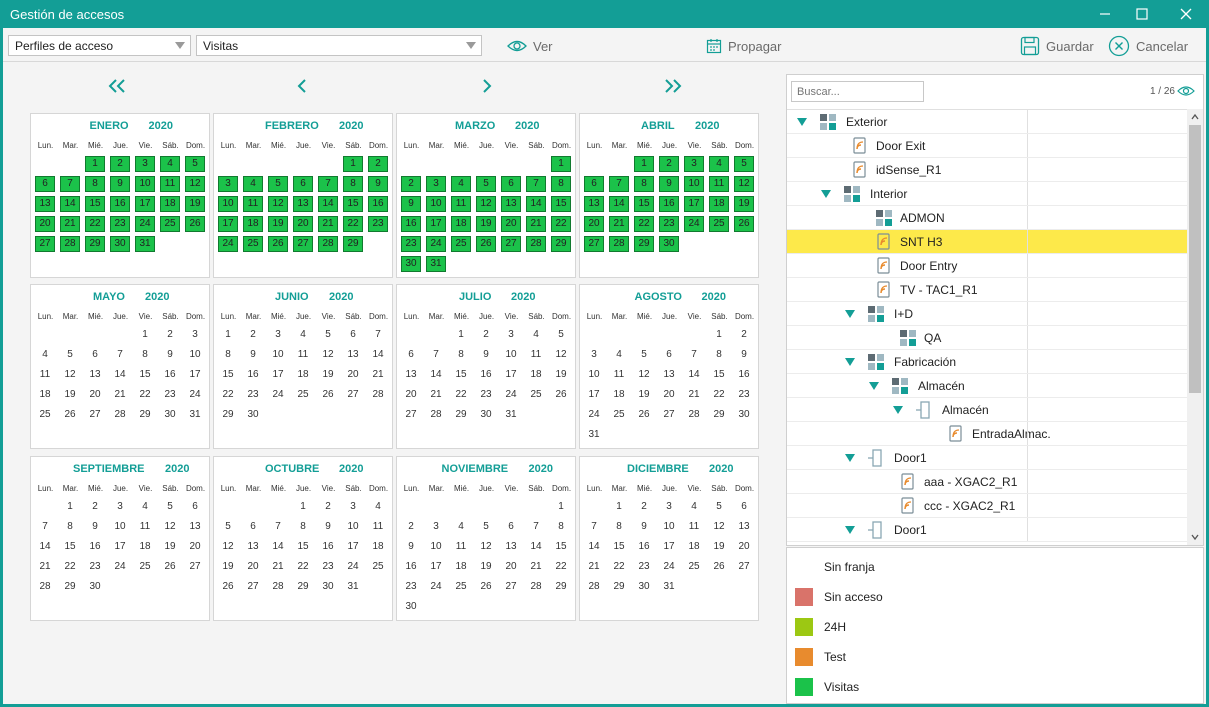 The height and width of the screenshot is (707, 1209). Describe the element at coordinates (987, 122) in the screenshot. I see `tree-row: Exterior` at that location.